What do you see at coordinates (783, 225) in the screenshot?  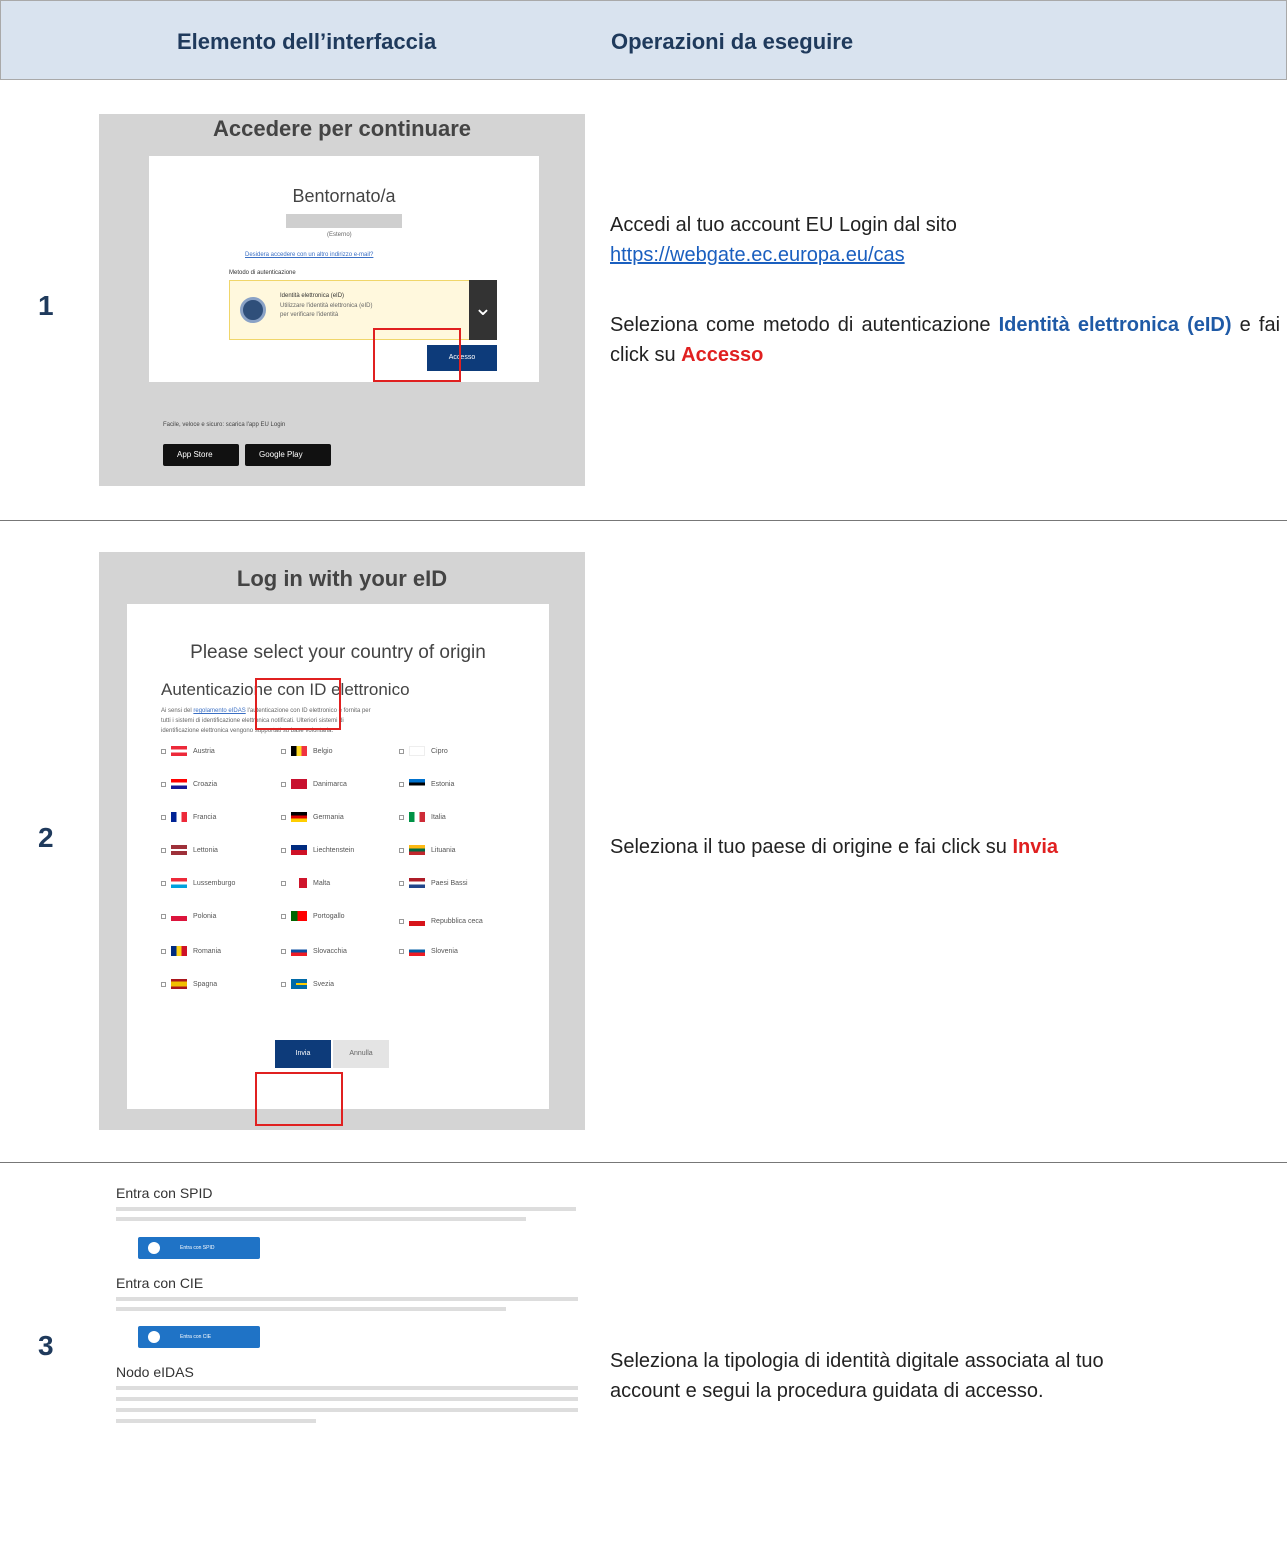 I see `instruction-line: Accedi al tuo account EU Login dal sito` at bounding box center [783, 225].